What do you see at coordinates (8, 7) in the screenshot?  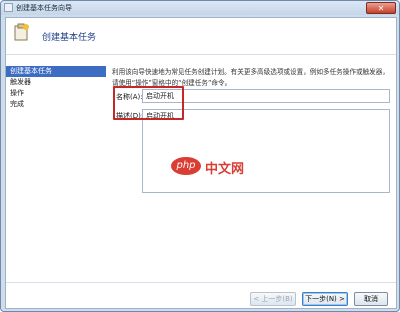 I see `task-scheduler-icon` at bounding box center [8, 7].